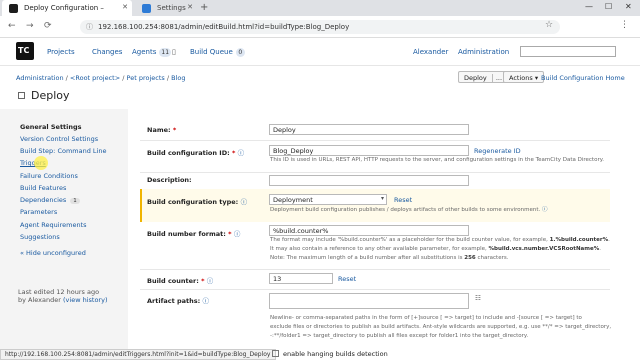  I want to click on sidebar-item-failure-conditions: Failure Conditions, so click(49, 176).